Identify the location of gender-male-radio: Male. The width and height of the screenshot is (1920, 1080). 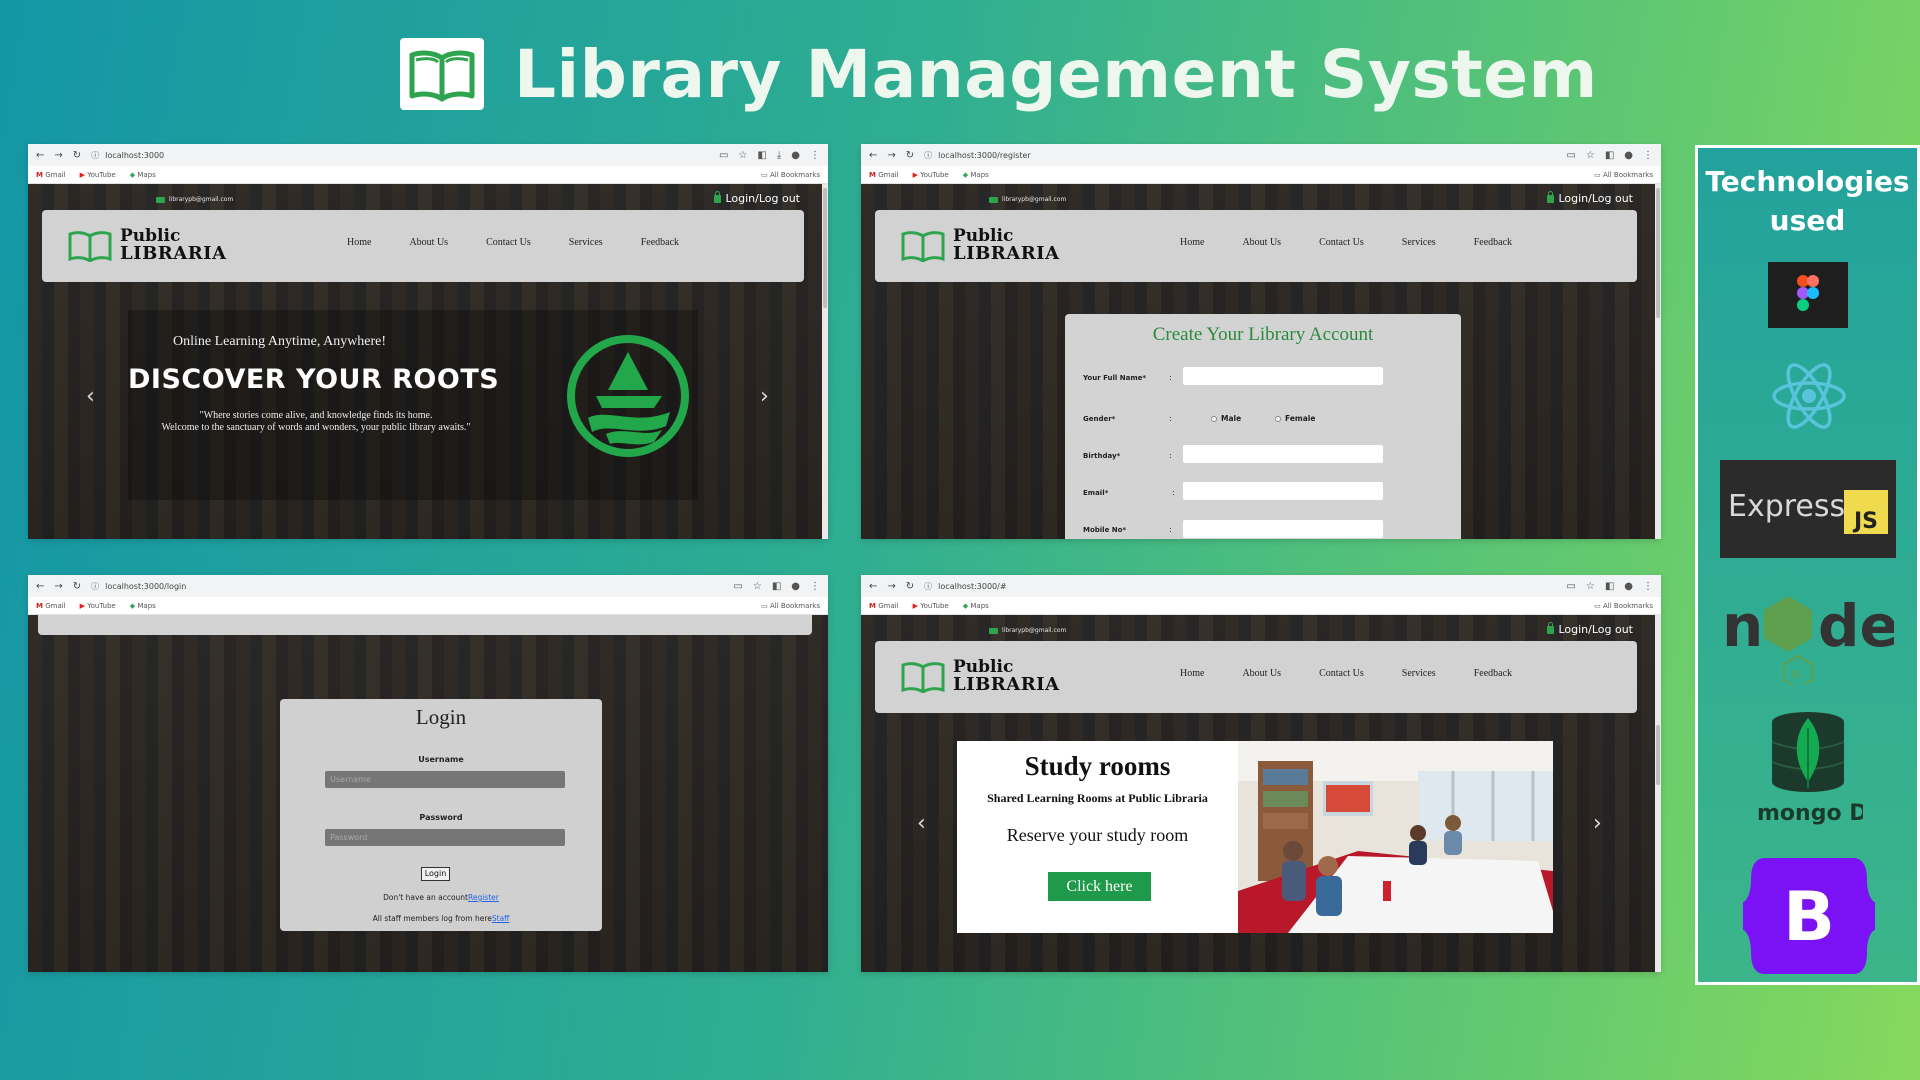
(1226, 418).